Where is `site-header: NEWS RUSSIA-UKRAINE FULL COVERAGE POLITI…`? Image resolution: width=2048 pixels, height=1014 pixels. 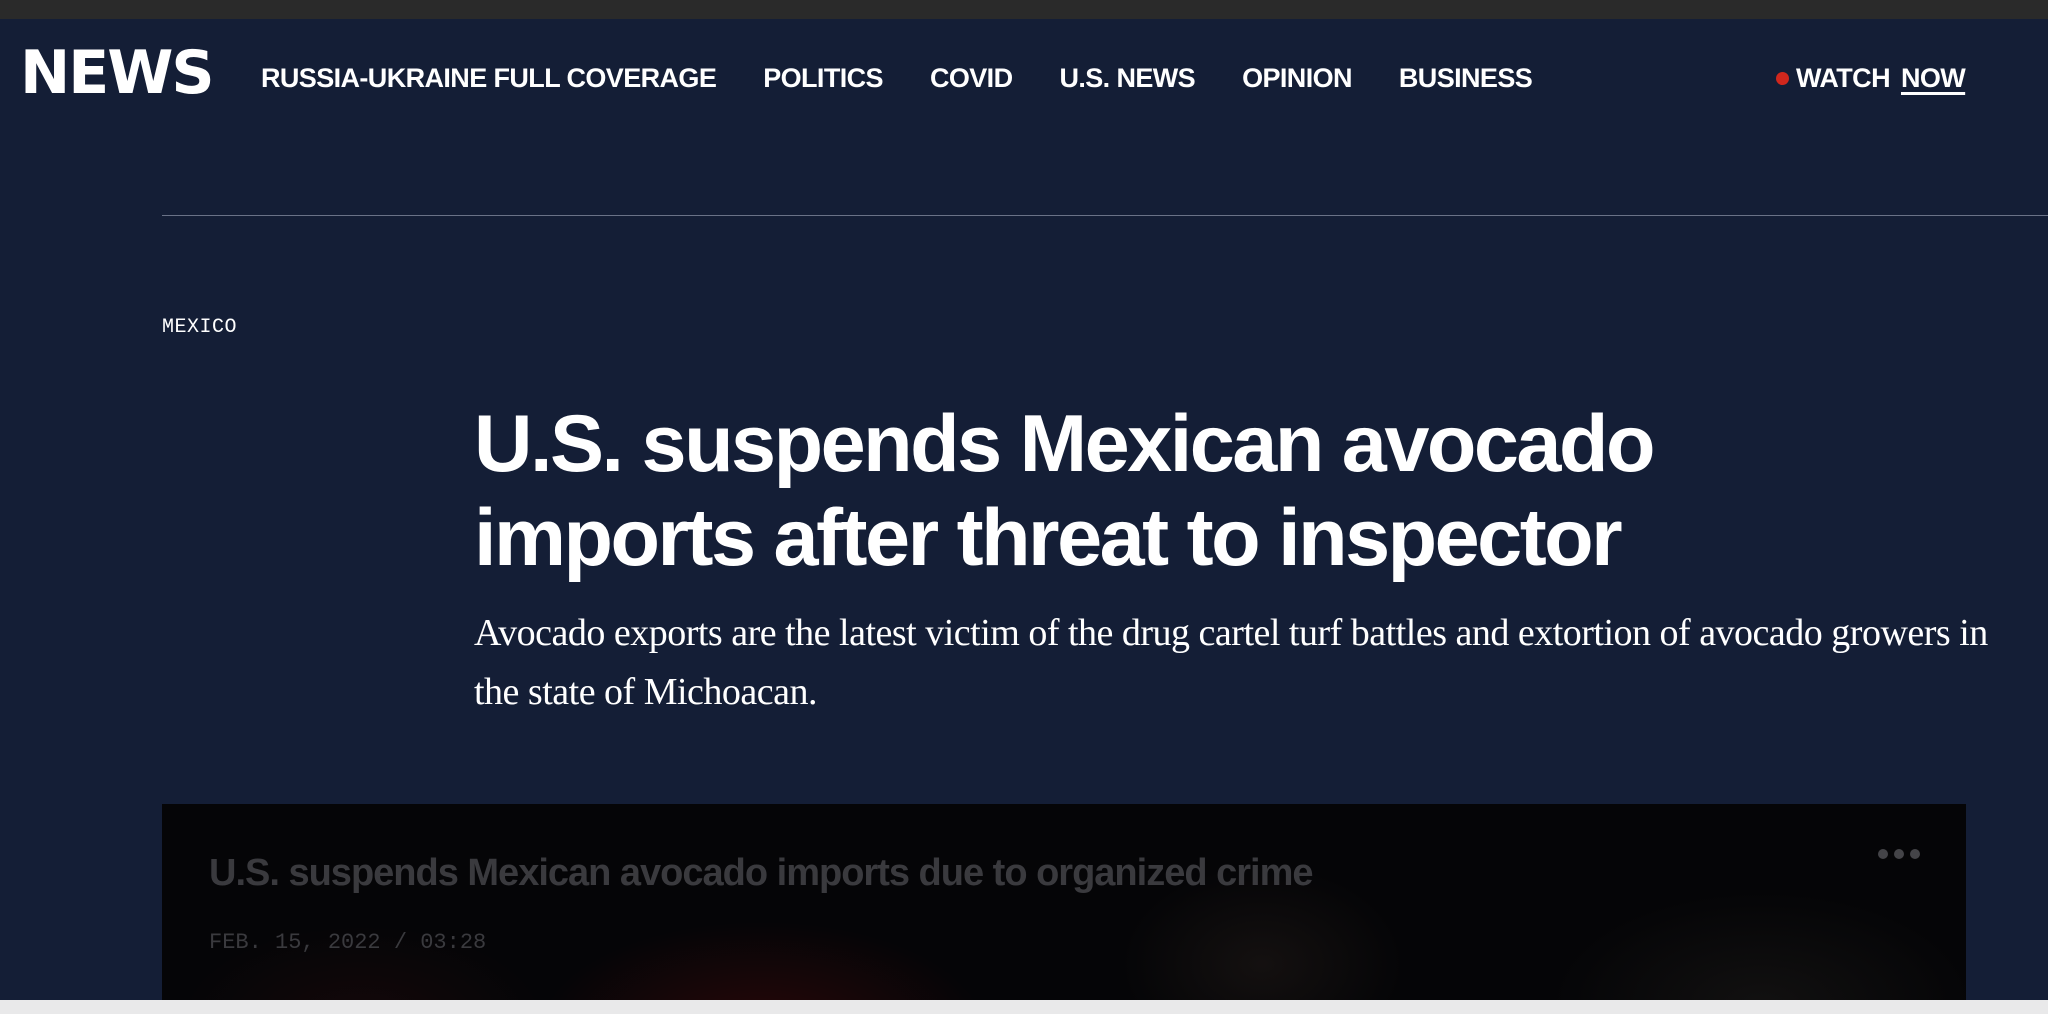
site-header: NEWS RUSSIA-UKRAINE FULL COVERAGE POLITI… is located at coordinates (1024, 79).